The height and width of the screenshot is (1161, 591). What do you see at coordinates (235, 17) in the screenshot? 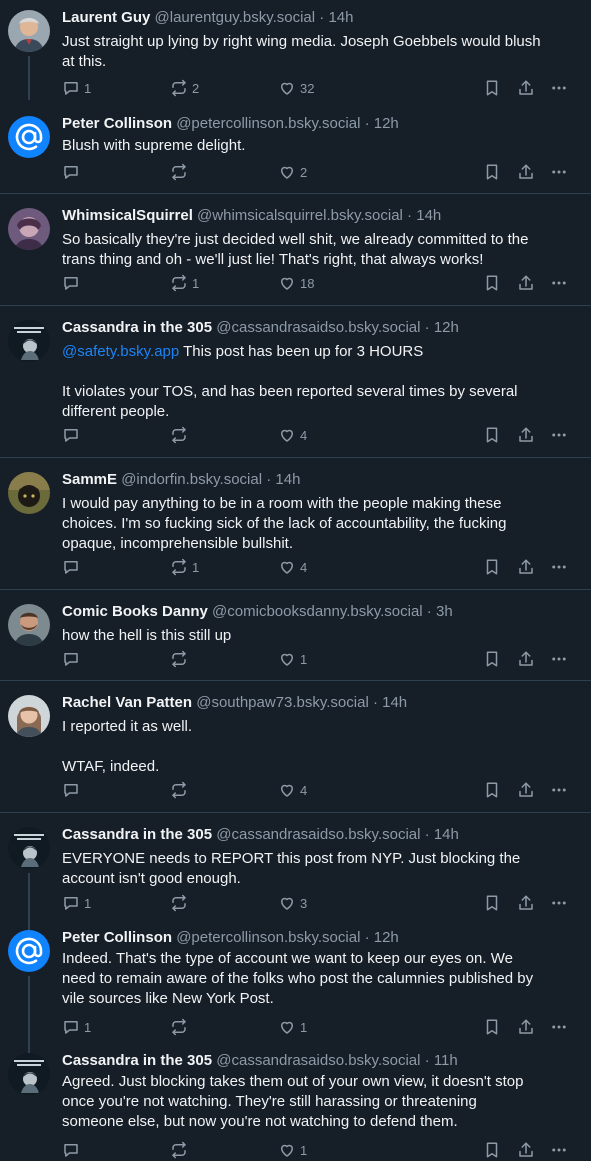
I see `author-handle: @laurentguy.bsky.social` at bounding box center [235, 17].